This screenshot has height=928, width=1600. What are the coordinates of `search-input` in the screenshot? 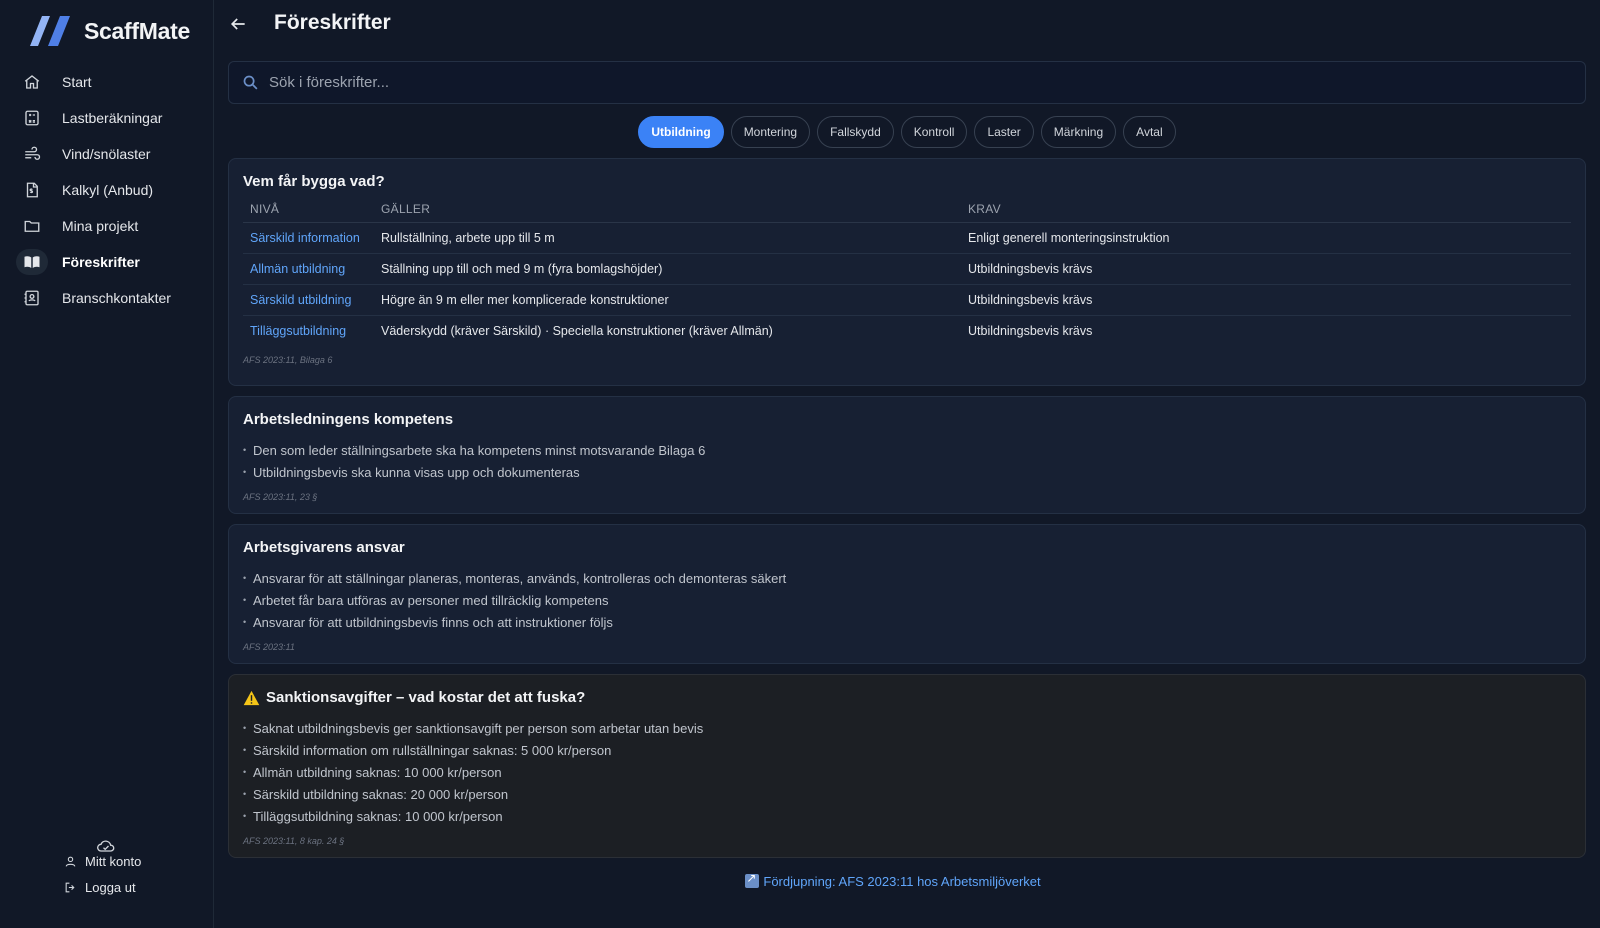 It's located at (869, 82).